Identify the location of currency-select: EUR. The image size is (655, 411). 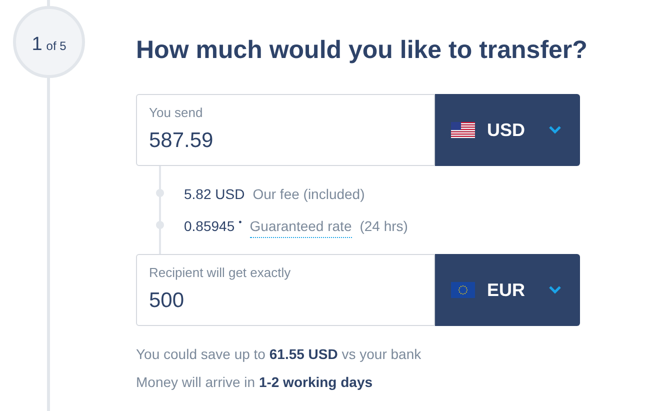
(507, 290).